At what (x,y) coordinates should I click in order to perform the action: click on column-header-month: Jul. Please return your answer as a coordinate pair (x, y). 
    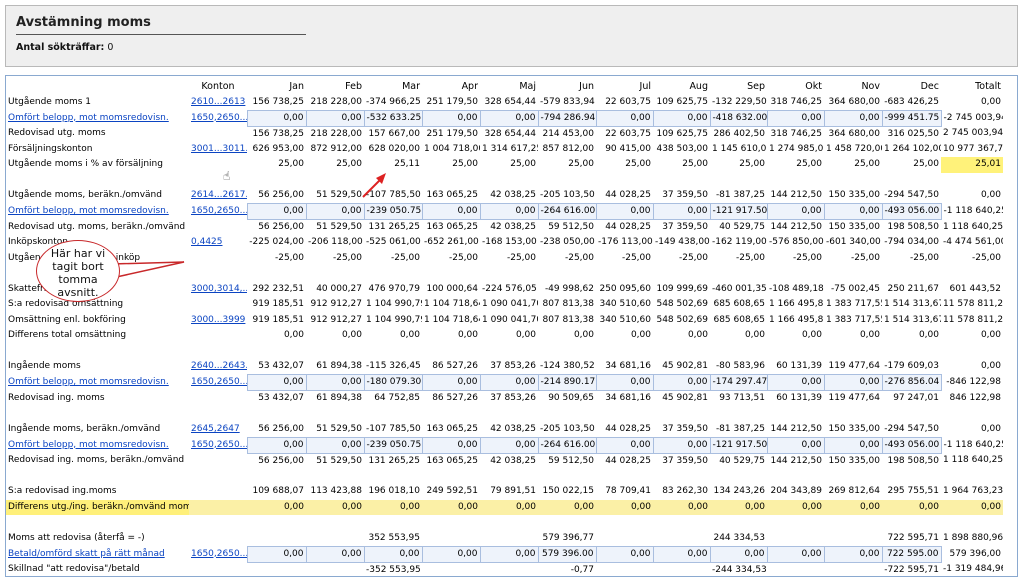
    Looking at the image, I should click on (624, 87).